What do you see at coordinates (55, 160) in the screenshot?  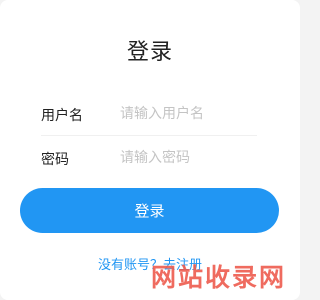 I see `password-label: 密码` at bounding box center [55, 160].